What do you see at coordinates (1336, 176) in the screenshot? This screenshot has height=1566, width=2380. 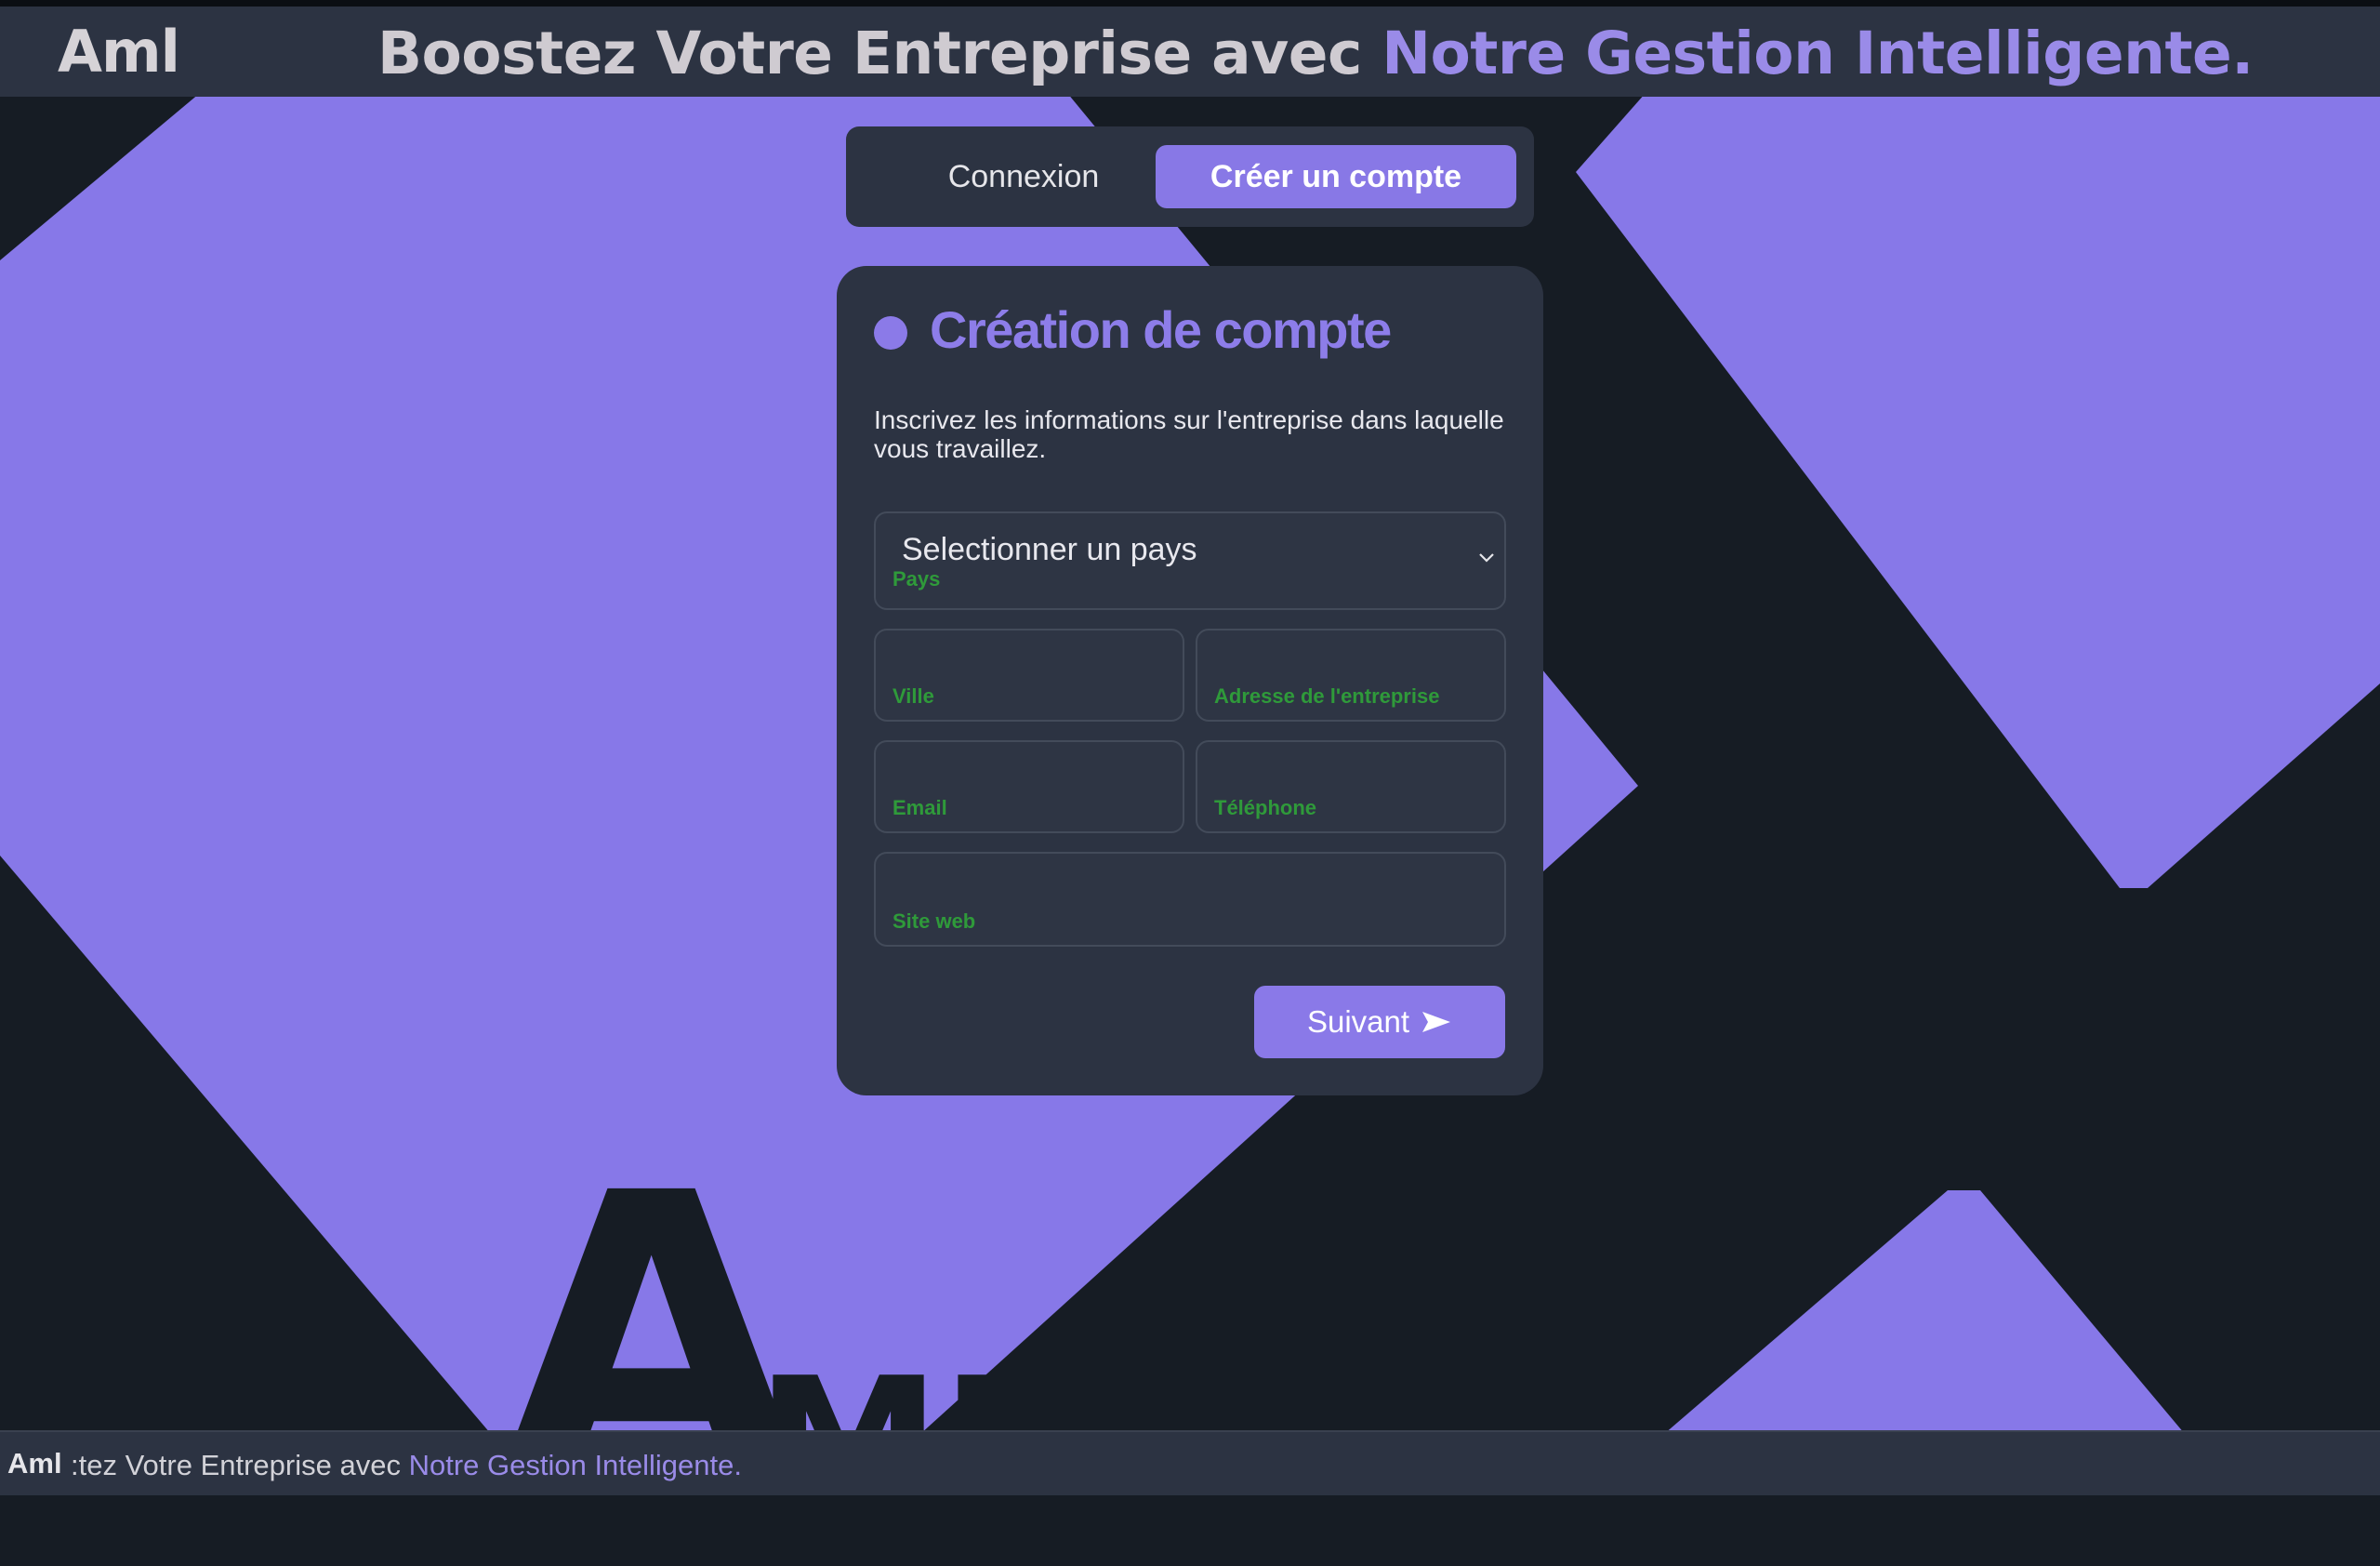 I see `tab-create-account: Créer un compte` at bounding box center [1336, 176].